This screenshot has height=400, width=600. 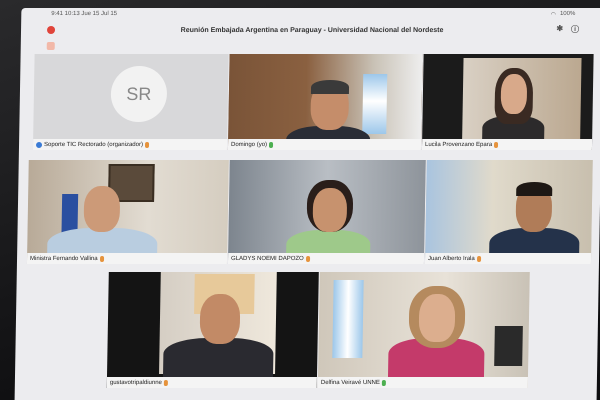 I want to click on participant-tile: gustavotripaldiunne, so click(x=212, y=330).